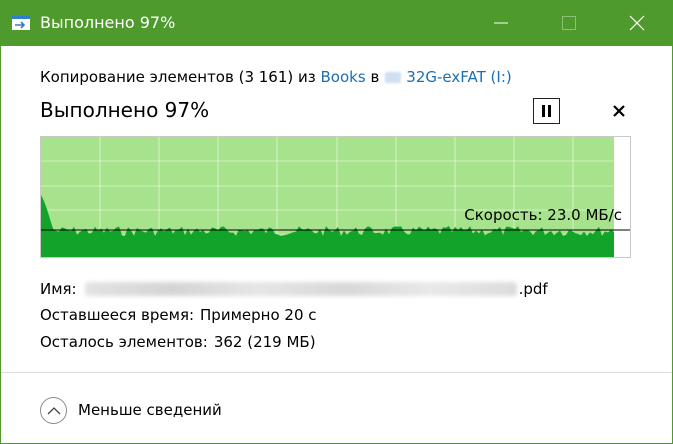 This screenshot has width=673, height=444. I want to click on items-remaining-label: Осталось элементов:, so click(124, 342).